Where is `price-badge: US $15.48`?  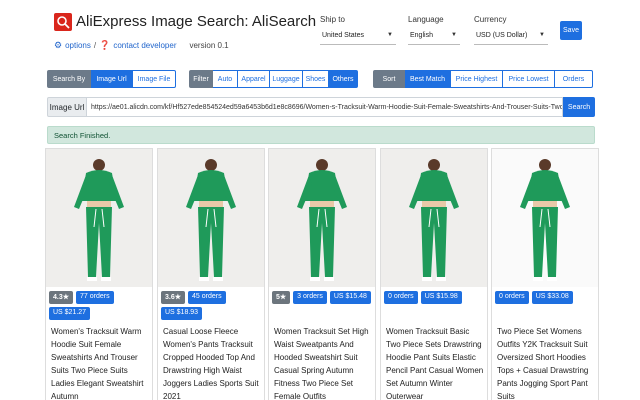 price-badge: US $15.48 is located at coordinates (350, 297).